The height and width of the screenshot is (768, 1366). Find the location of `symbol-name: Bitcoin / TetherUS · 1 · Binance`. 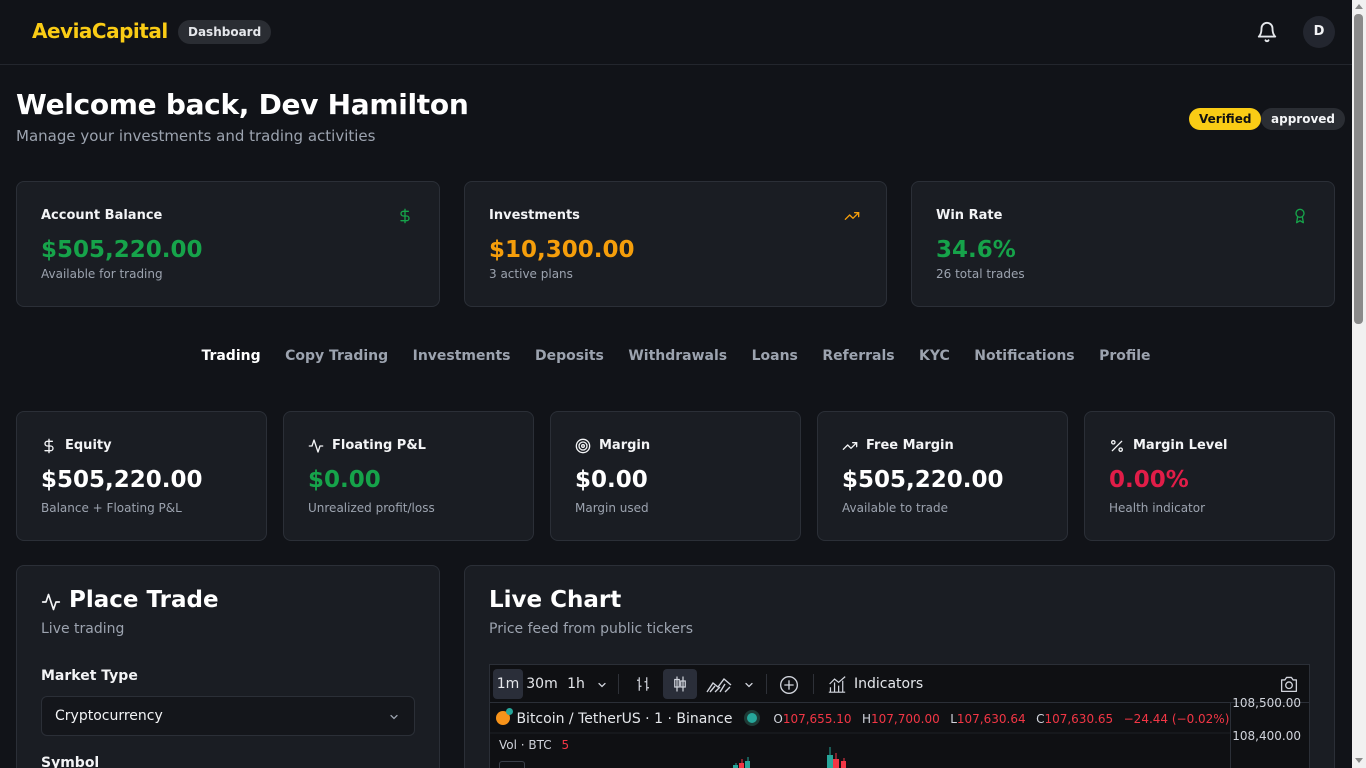

symbol-name: Bitcoin / TetherUS · 1 · Binance is located at coordinates (624, 719).